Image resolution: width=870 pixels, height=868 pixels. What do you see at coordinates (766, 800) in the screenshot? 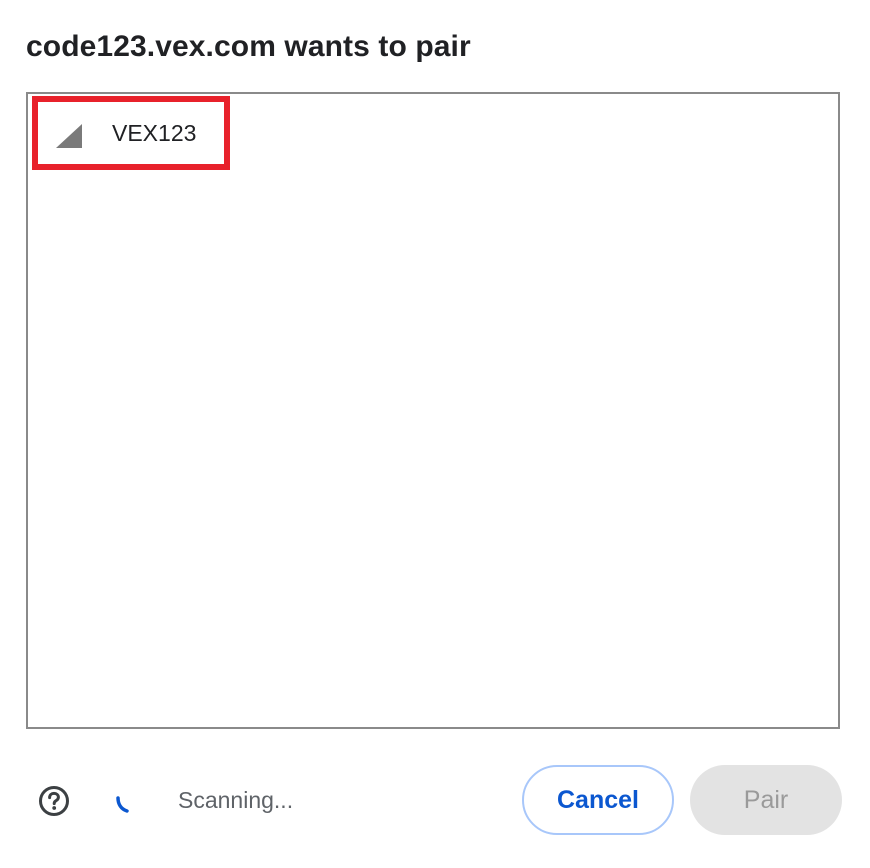
I see `pair-button: Pair` at bounding box center [766, 800].